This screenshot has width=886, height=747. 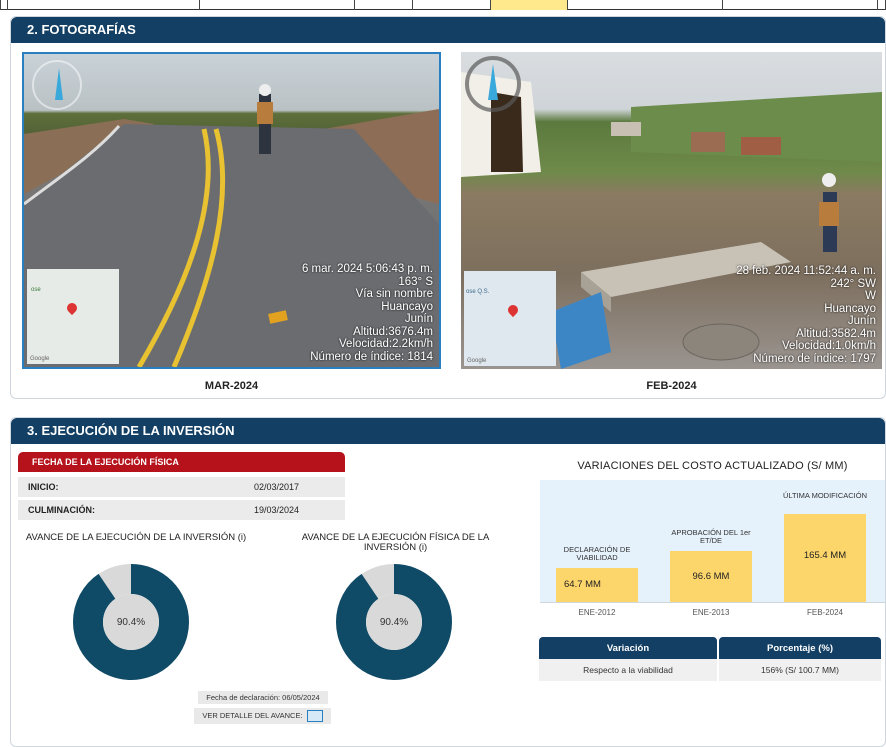 I want to click on cost-bar-top-label: APROBACIÓN DEL 1er ET/DE, so click(x=711, y=536).